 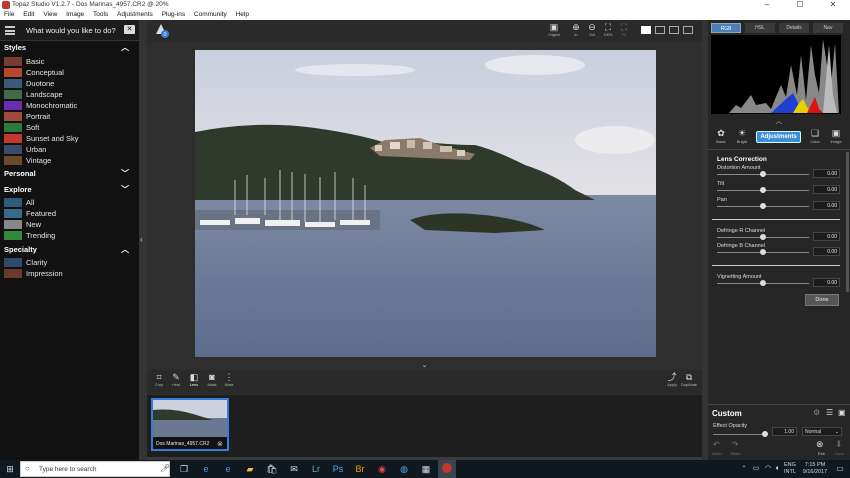 What do you see at coordinates (159, 382) in the screenshot?
I see `crop-button: ⌗ Crop` at bounding box center [159, 382].